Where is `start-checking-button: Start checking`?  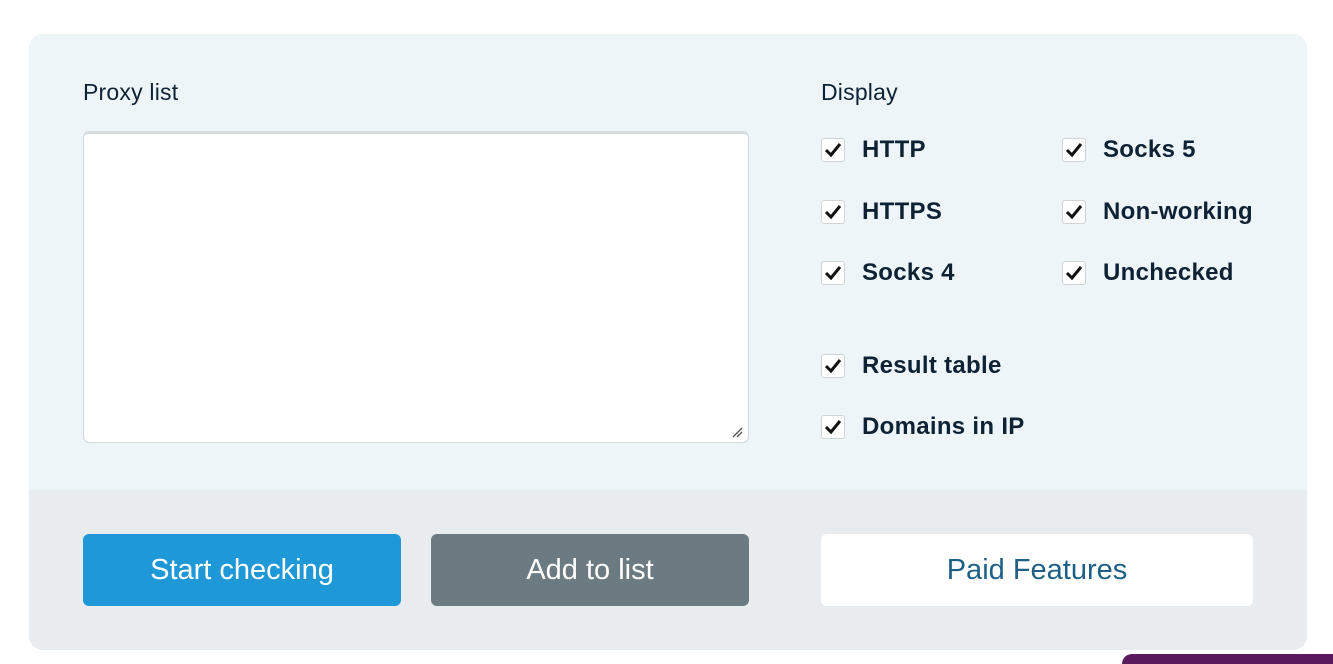
start-checking-button: Start checking is located at coordinates (242, 570).